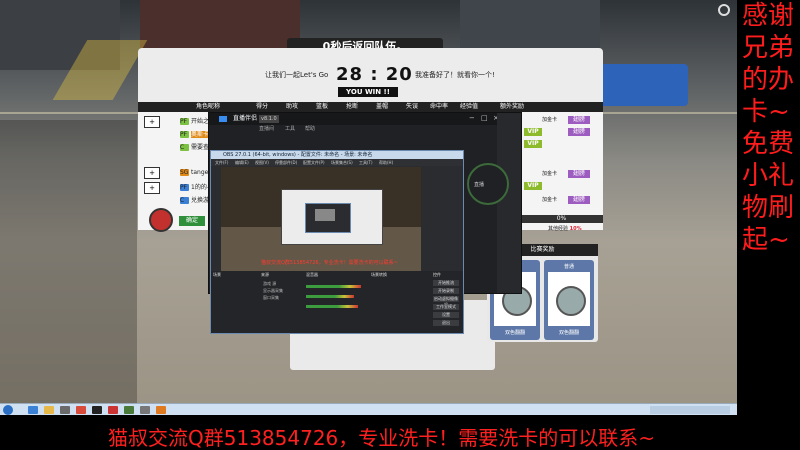 This screenshot has width=800, height=450. I want to click on side-panel, so click(509, 203).